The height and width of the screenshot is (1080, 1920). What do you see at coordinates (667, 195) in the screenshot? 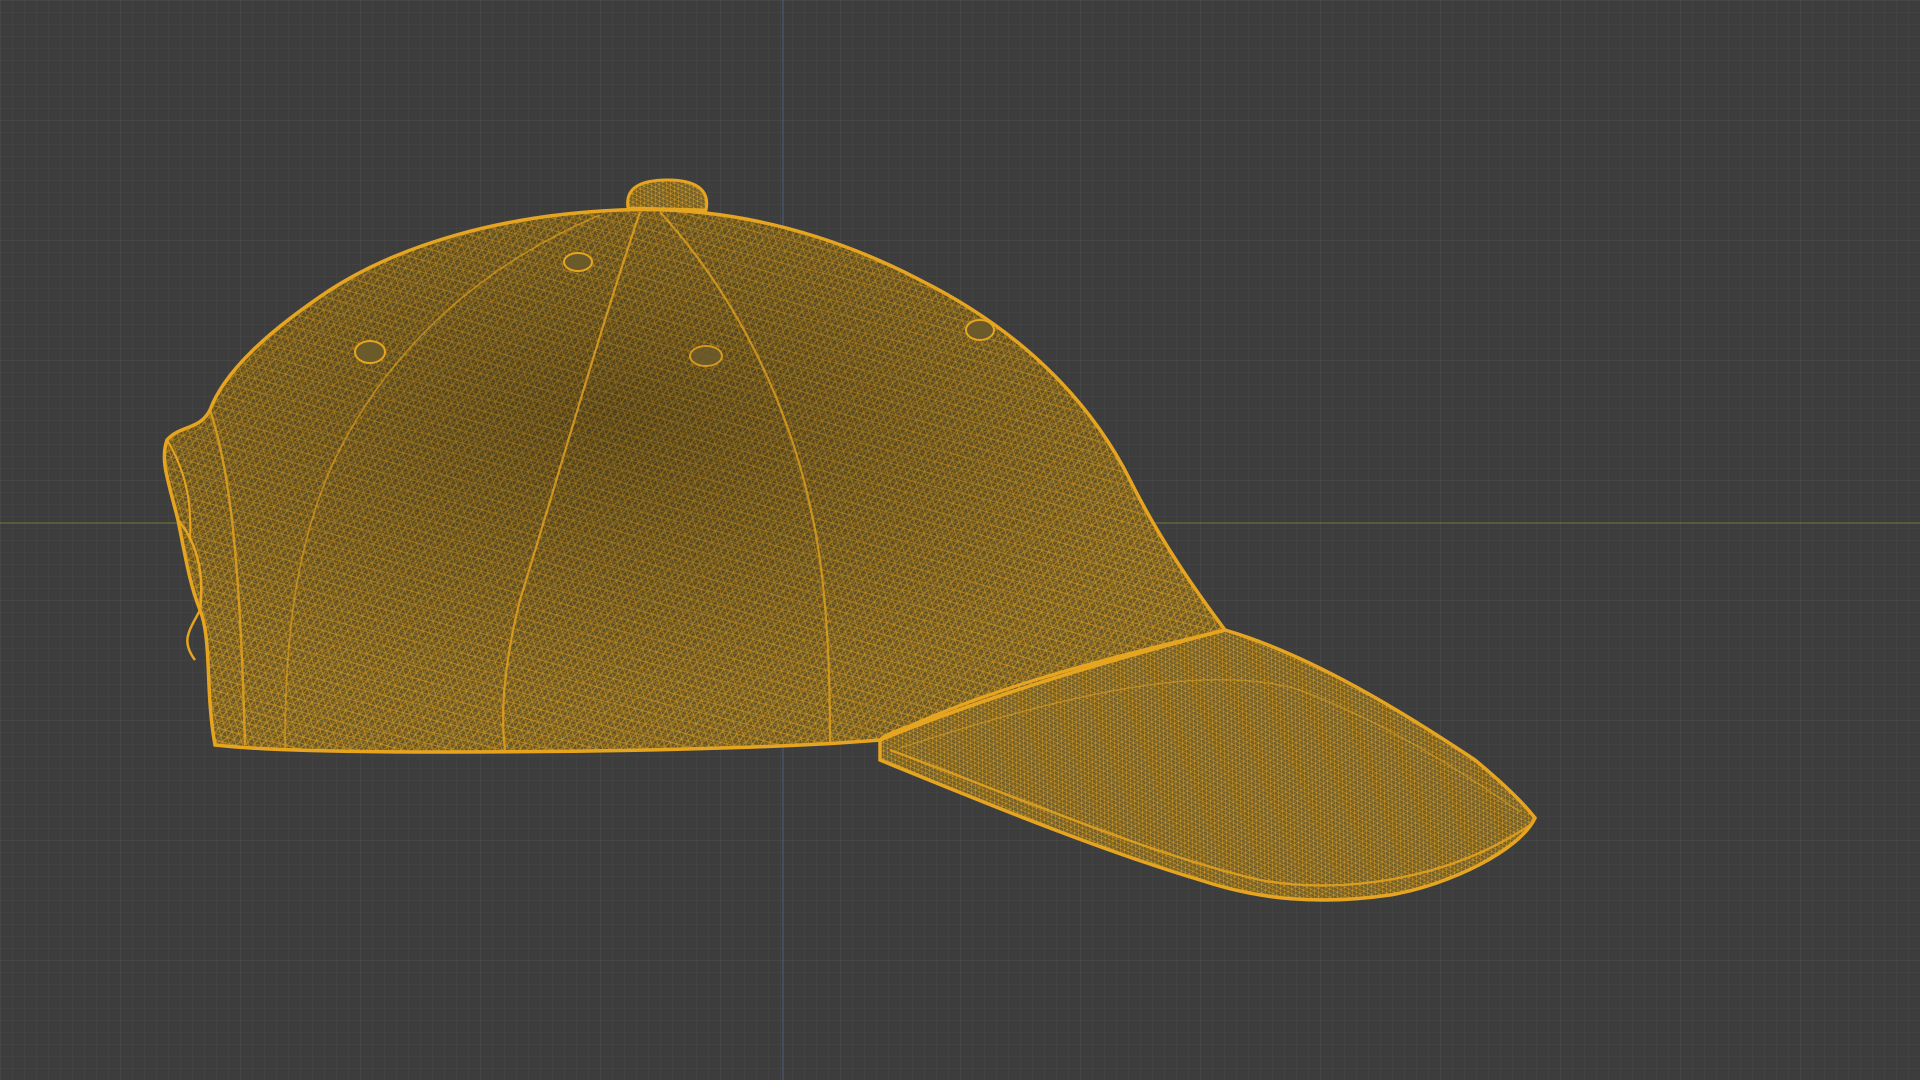
I see `cap-top-button` at bounding box center [667, 195].